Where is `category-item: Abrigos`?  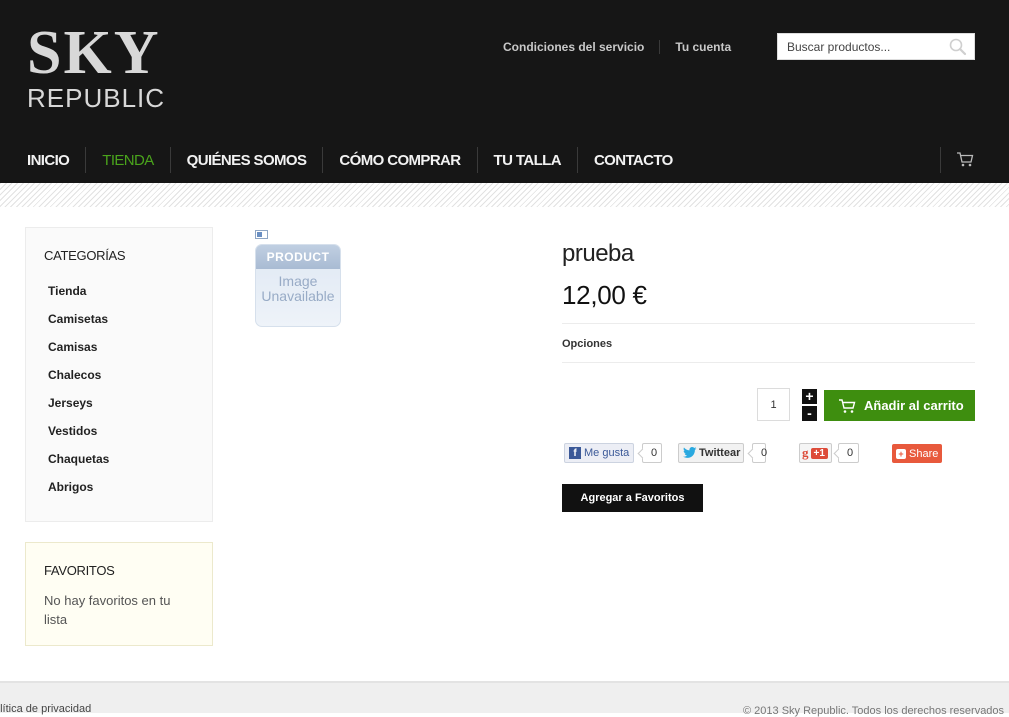 category-item: Abrigos is located at coordinates (78, 493).